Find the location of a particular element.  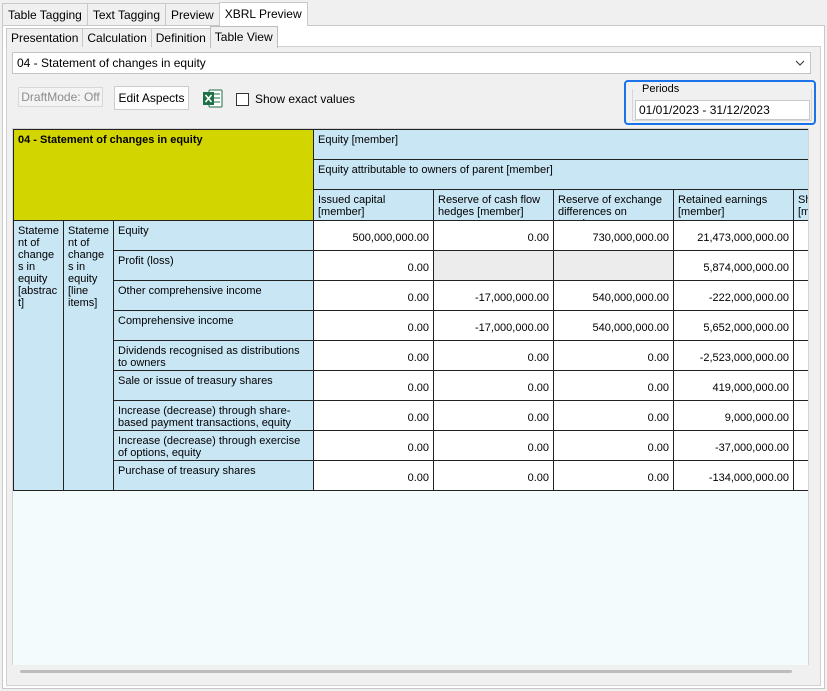

cell-value: 500,000,000.00 is located at coordinates (390, 238).